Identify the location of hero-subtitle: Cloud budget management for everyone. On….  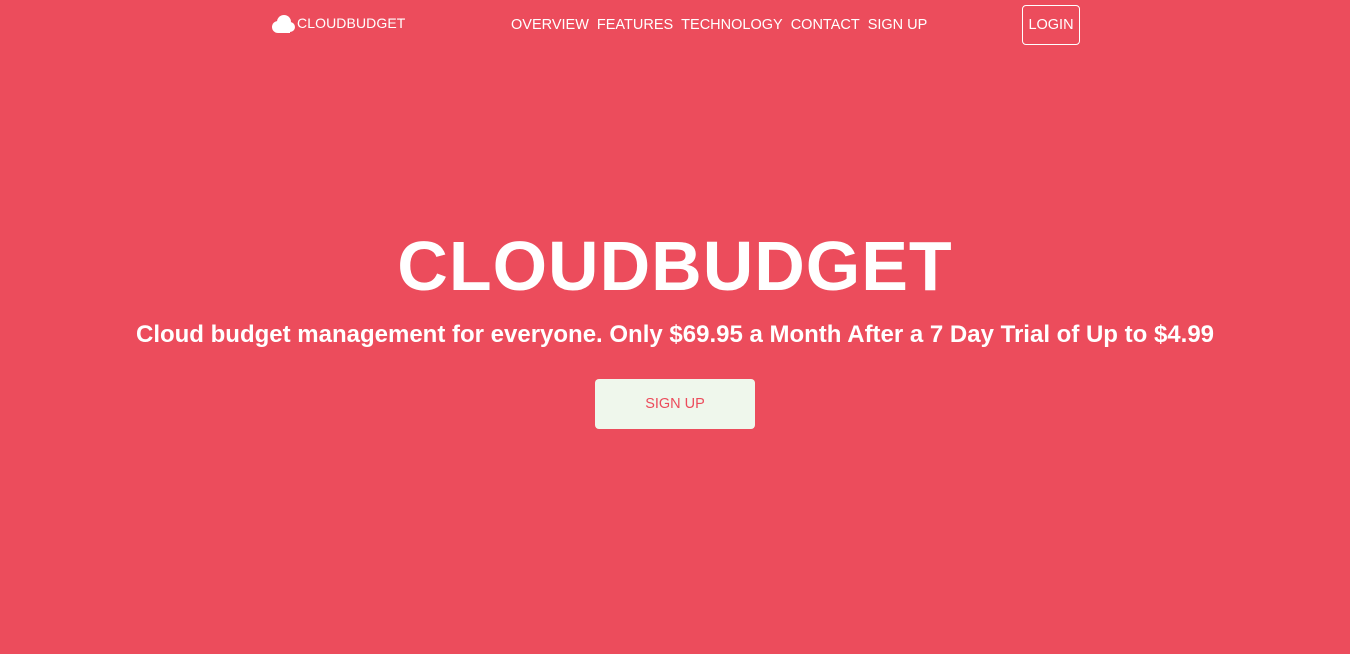
(675, 334).